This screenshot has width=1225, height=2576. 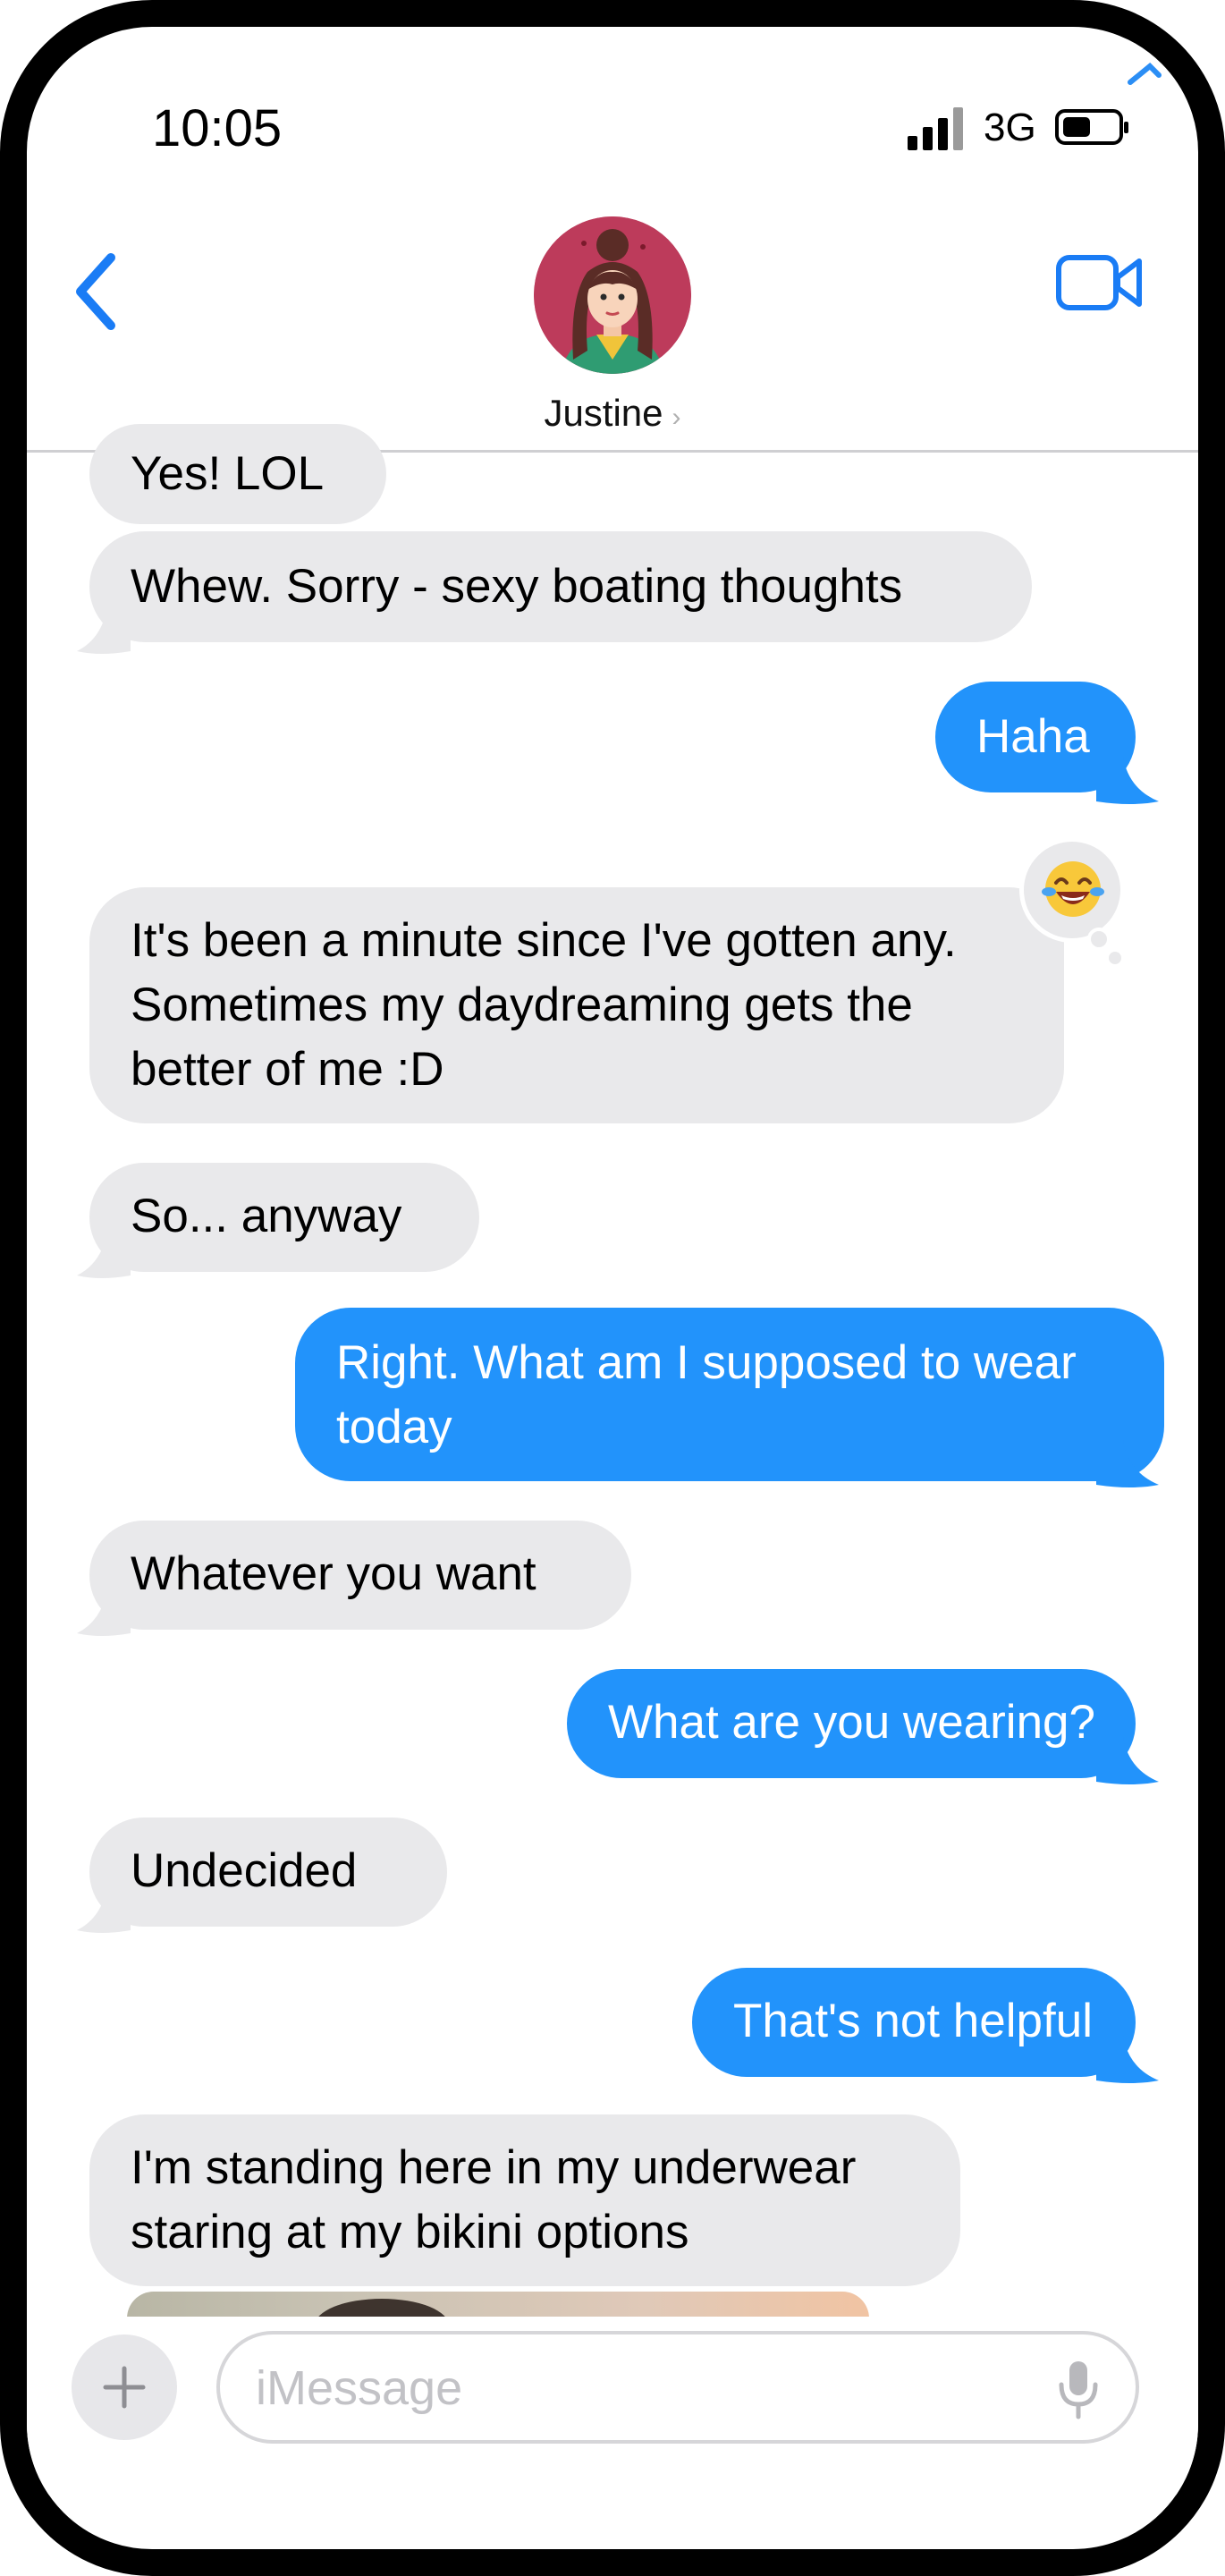 What do you see at coordinates (498, 2305) in the screenshot?
I see `photo-attachment` at bounding box center [498, 2305].